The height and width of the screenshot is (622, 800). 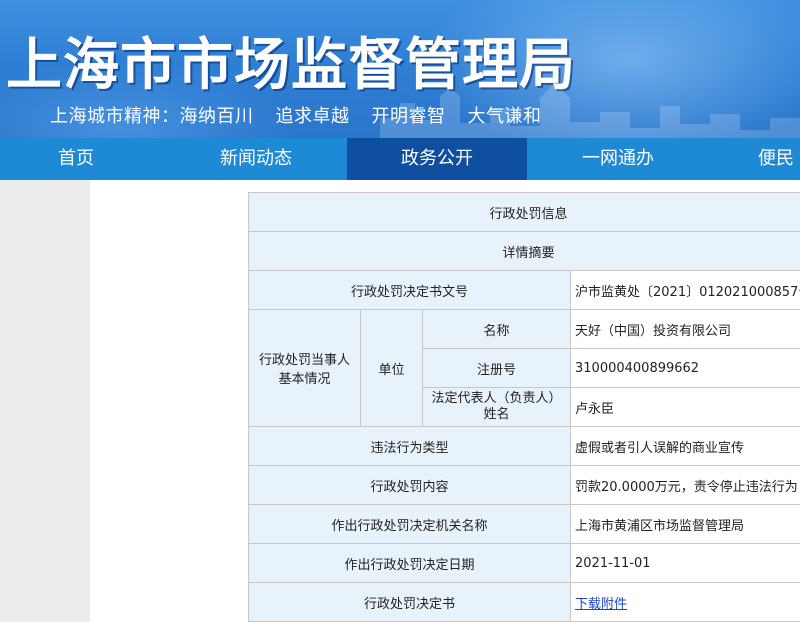 I want to click on slogan-part: 大气谦和, so click(x=504, y=116).